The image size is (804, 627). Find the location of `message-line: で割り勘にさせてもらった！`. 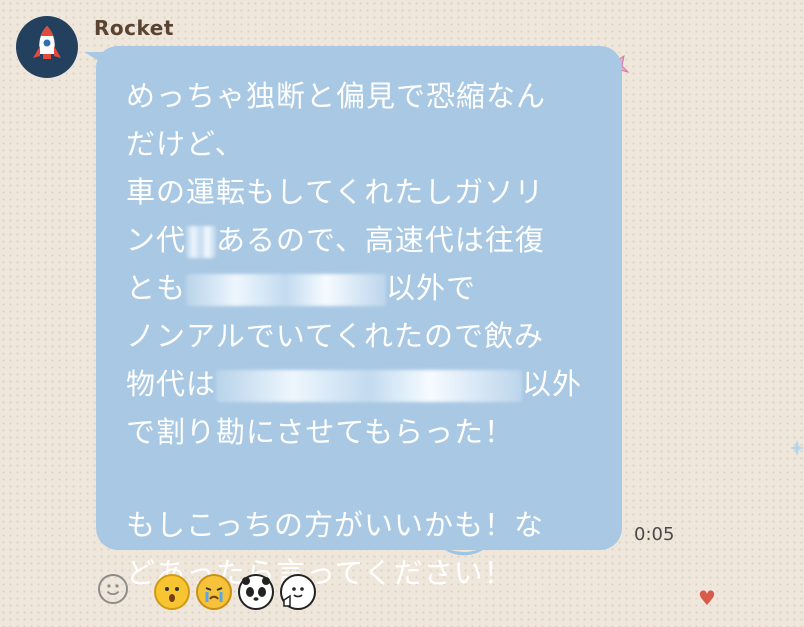

message-line: で割り勘にさせてもらった！ is located at coordinates (320, 432).